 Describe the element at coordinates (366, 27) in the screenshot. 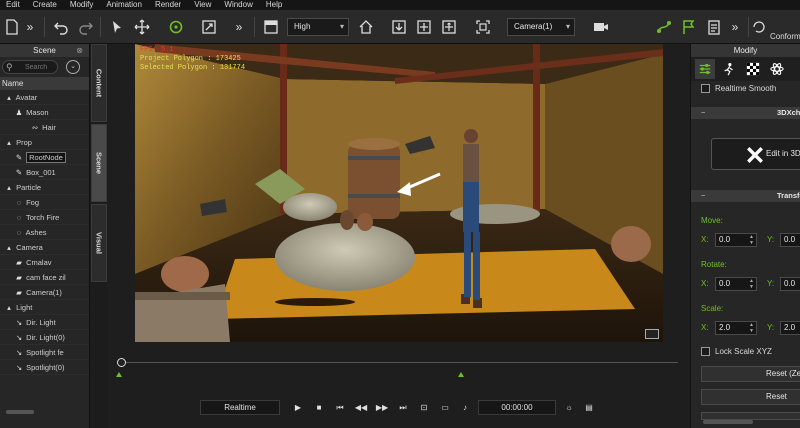

I see `home-camera-icon` at that location.